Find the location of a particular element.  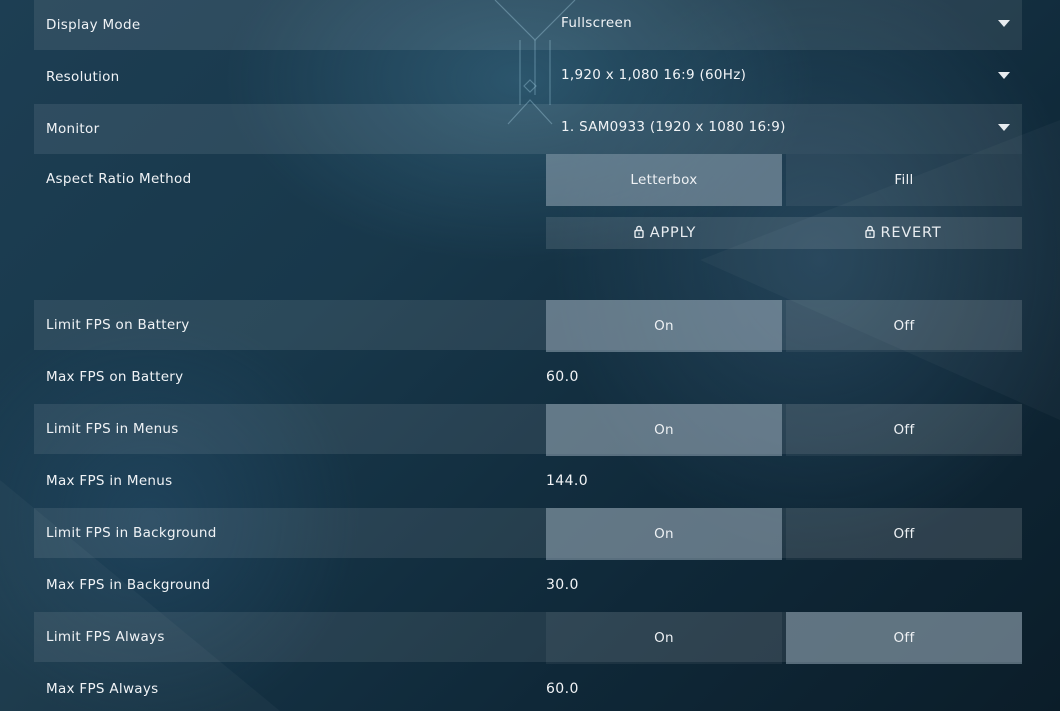

resolution-label: Resolution is located at coordinates (83, 77).